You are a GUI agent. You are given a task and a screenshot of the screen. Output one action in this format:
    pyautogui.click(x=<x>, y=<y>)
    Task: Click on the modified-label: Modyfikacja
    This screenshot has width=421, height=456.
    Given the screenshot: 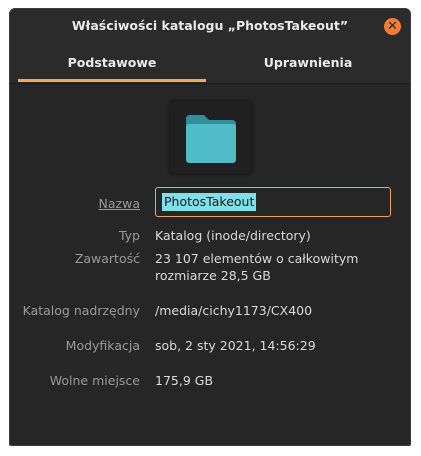 What is the action you would take?
    pyautogui.click(x=102, y=345)
    